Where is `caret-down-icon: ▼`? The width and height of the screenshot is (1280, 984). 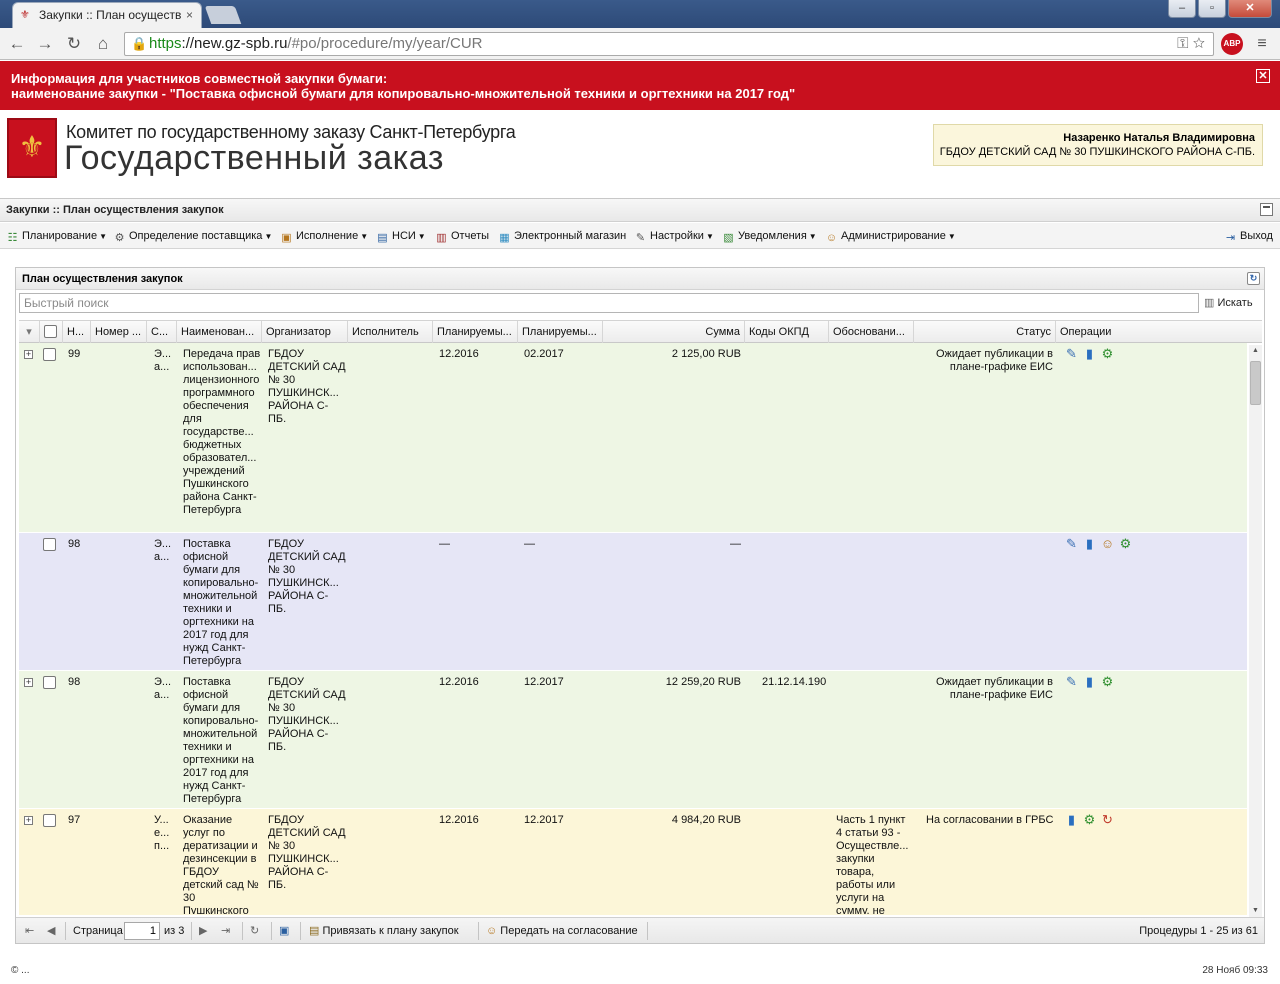 caret-down-icon: ▼ is located at coordinates (812, 236).